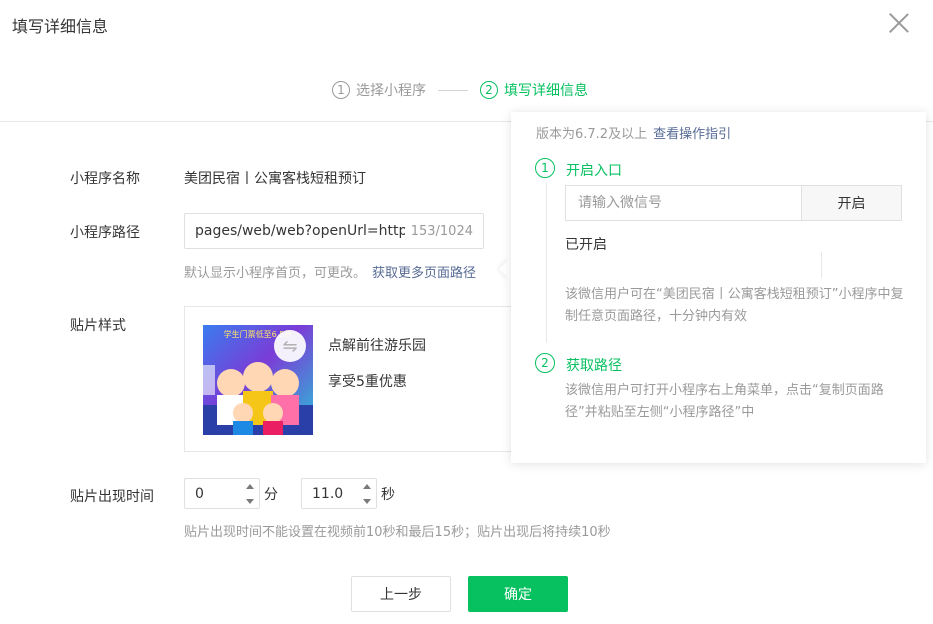 This screenshot has width=933, height=624. I want to click on prev-button: 上一步, so click(401, 594).